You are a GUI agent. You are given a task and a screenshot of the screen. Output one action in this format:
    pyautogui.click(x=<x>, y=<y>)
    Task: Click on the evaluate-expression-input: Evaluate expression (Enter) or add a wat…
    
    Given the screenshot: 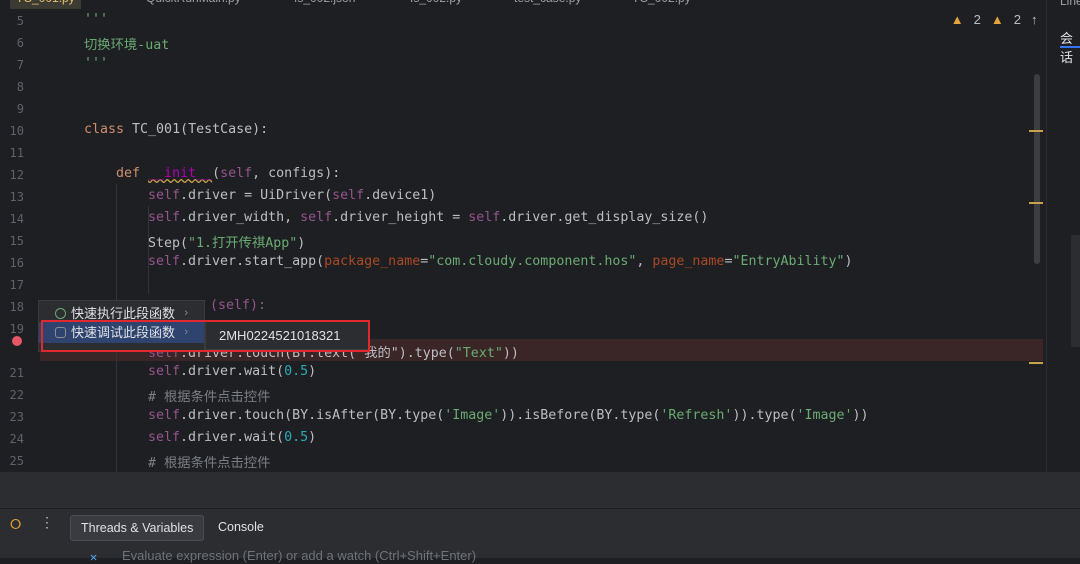 What is the action you would take?
    pyautogui.click(x=299, y=555)
    